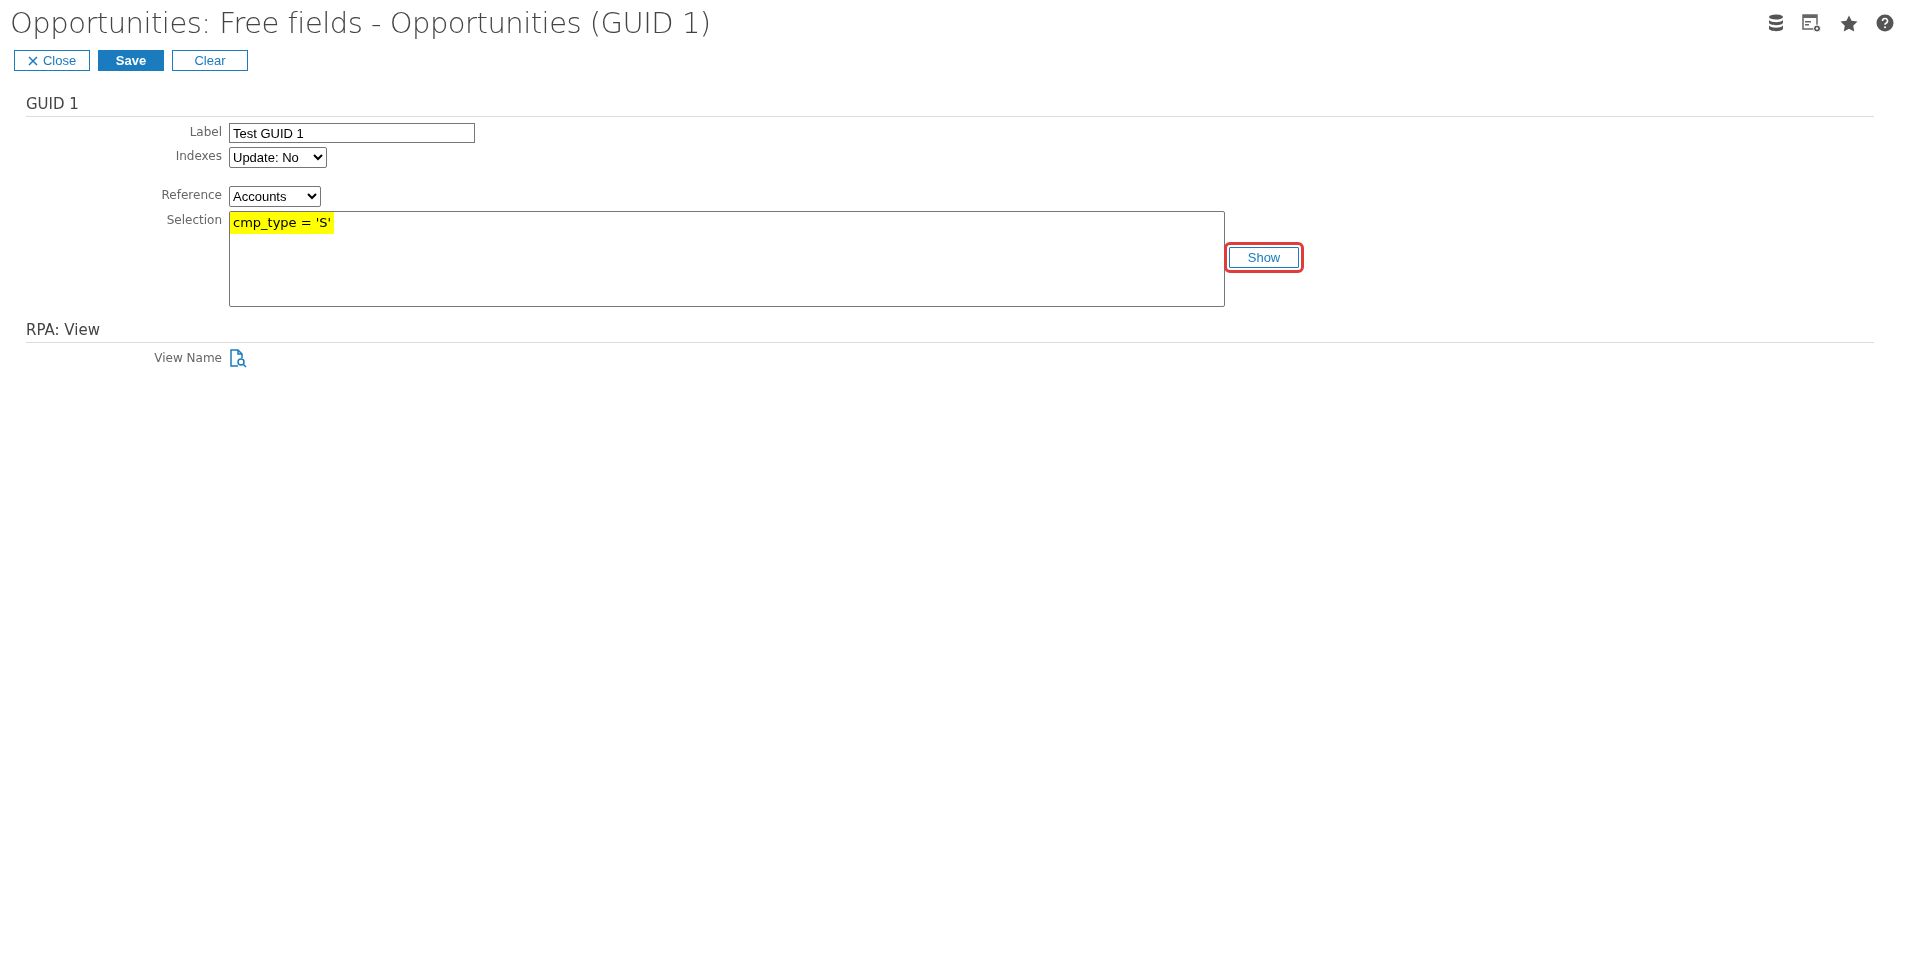  What do you see at coordinates (275, 196) in the screenshot?
I see `dropdown: Accounts` at bounding box center [275, 196].